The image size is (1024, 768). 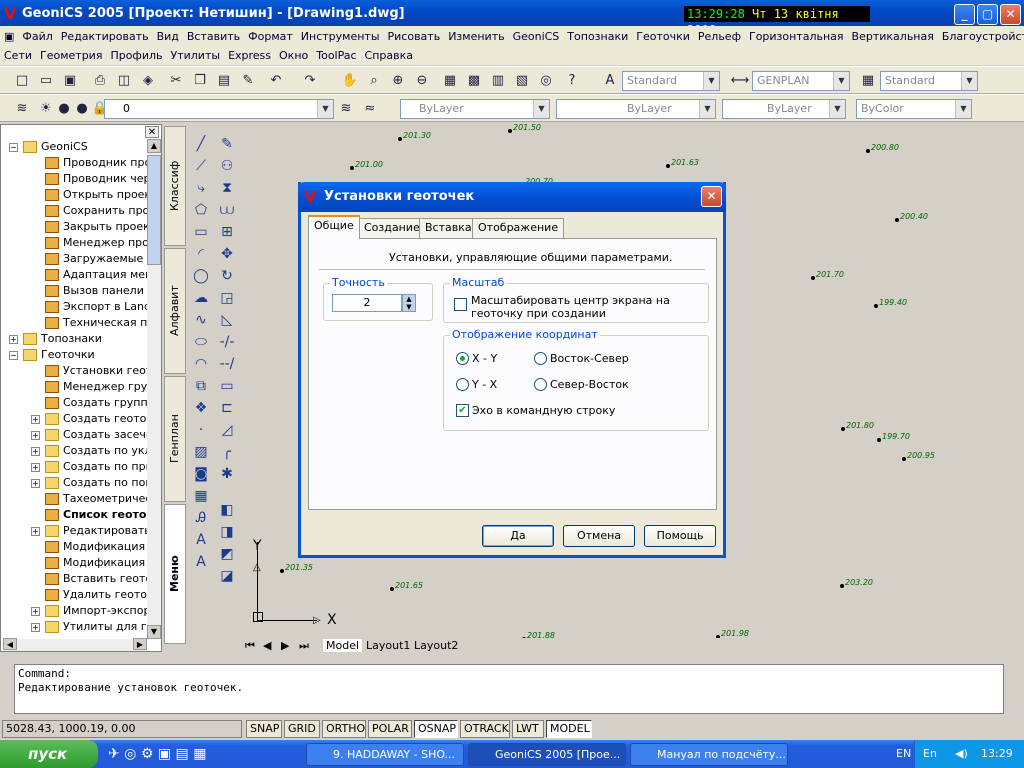 What do you see at coordinates (86, 419) in the screenshot?
I see `tree-item: + Создать геоточки` at bounding box center [86, 419].